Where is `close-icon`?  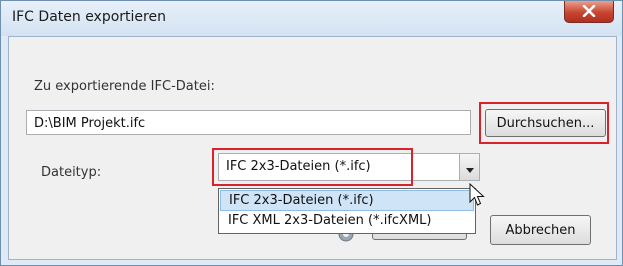 close-icon is located at coordinates (589, 11).